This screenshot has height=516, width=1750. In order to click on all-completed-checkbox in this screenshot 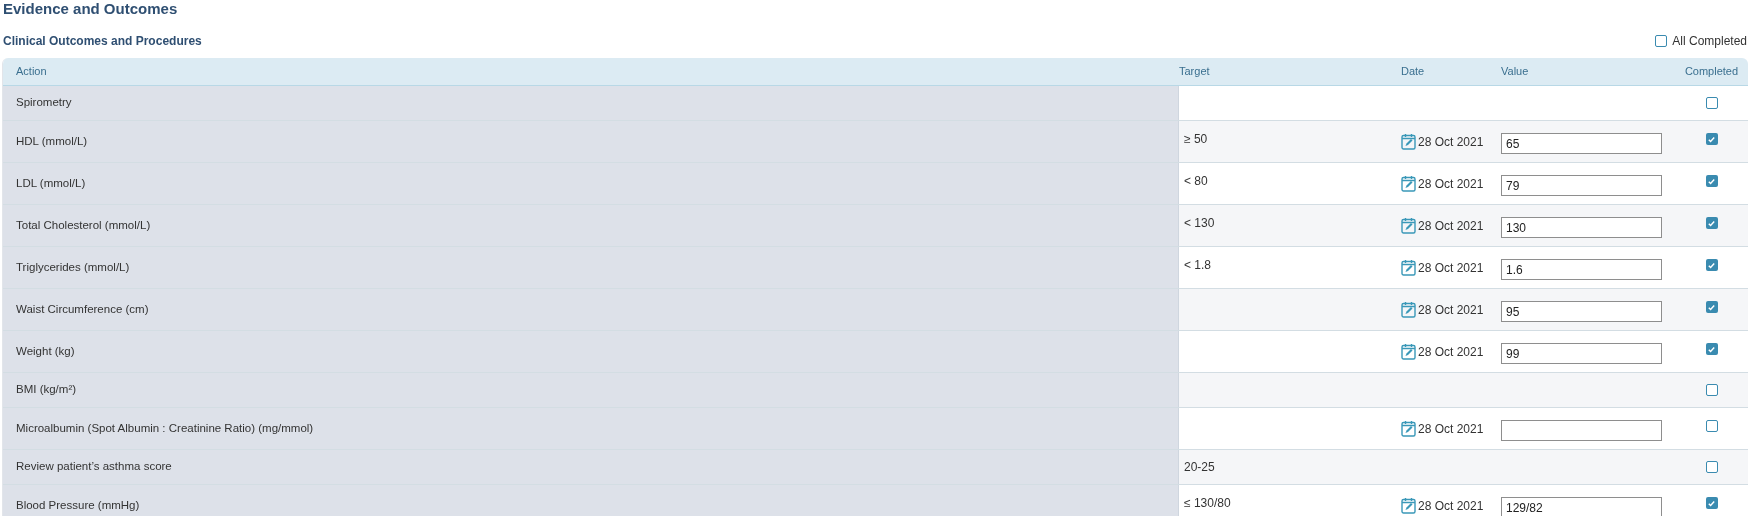, I will do `click(1661, 41)`.